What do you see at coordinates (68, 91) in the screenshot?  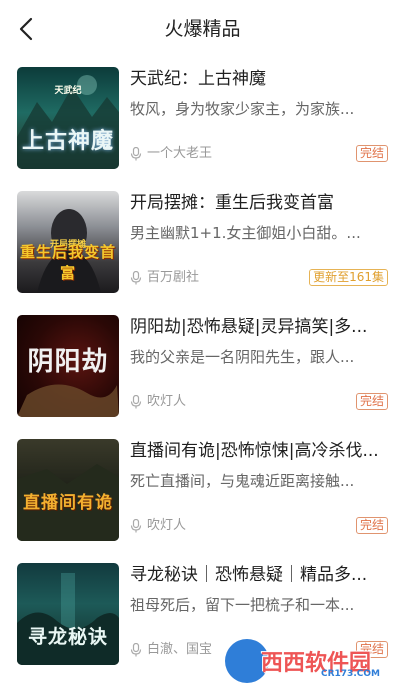 I see `cover-subtitle: 天武纪` at bounding box center [68, 91].